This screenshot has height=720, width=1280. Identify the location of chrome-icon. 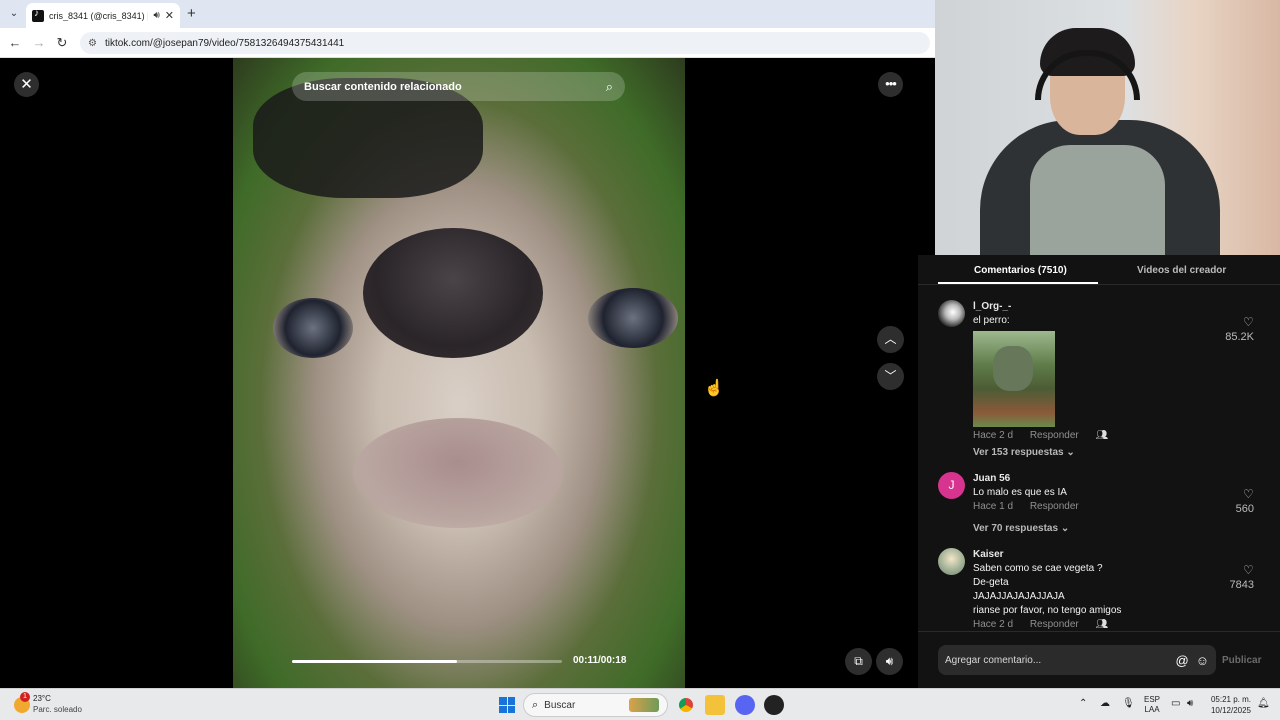
(686, 705).